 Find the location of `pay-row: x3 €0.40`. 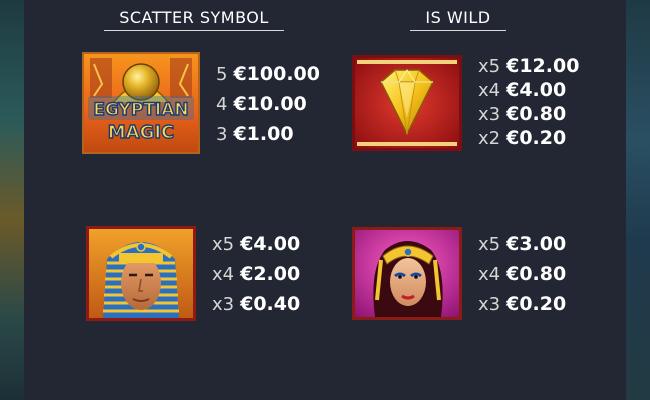

pay-row: x3 €0.40 is located at coordinates (256, 304).